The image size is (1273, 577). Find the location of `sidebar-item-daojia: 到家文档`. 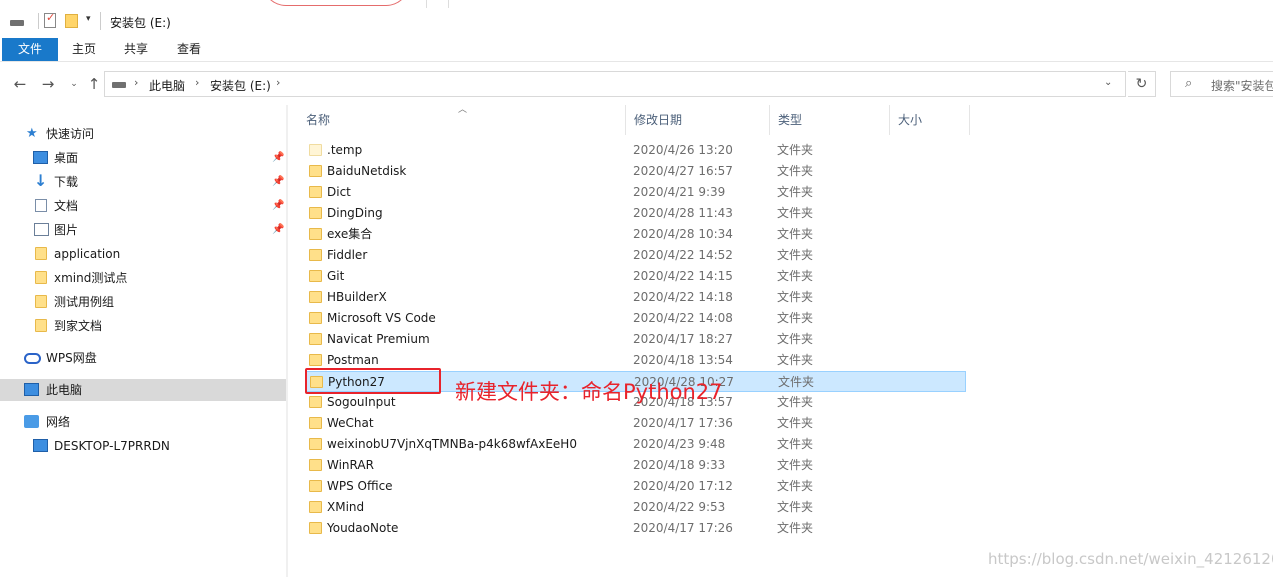

sidebar-item-daojia: 到家文档 is located at coordinates (143, 326).